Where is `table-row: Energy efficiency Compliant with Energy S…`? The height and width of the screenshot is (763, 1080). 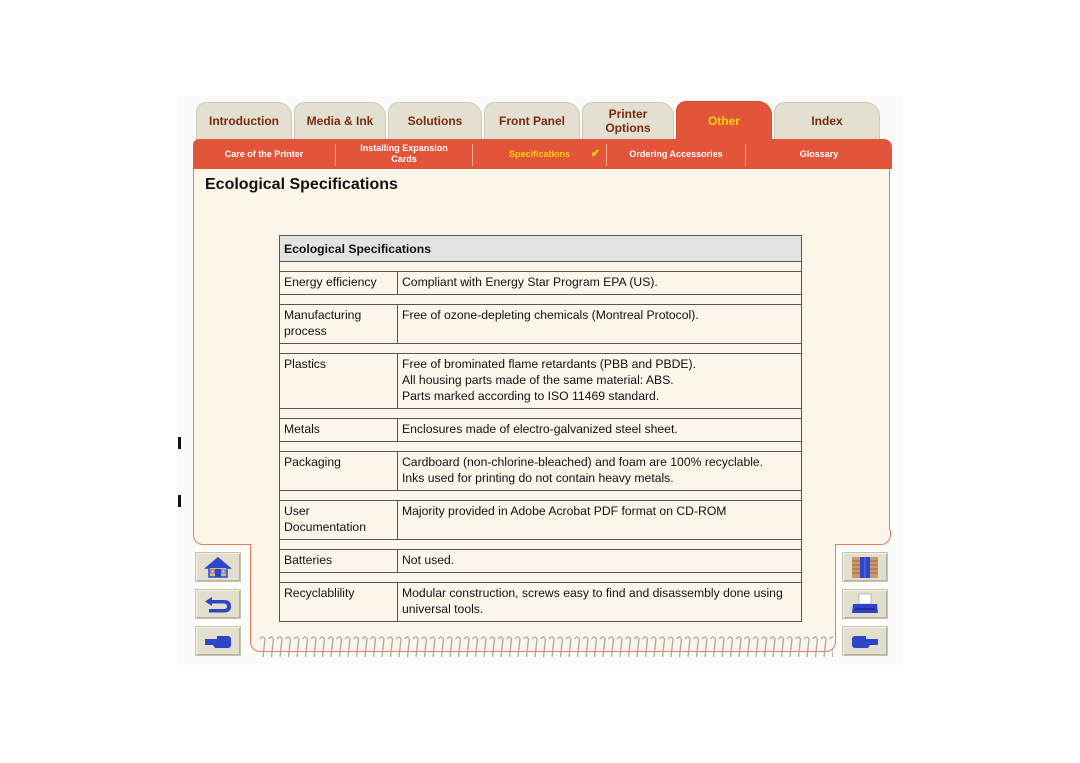 table-row: Energy efficiency Compliant with Energy S… is located at coordinates (540, 283).